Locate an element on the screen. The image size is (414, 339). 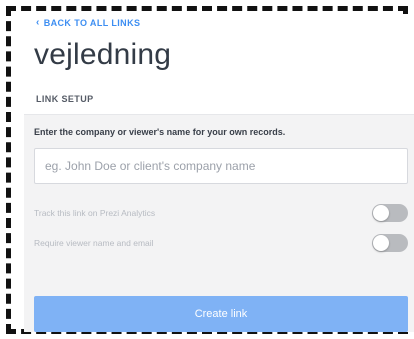
toggle-row-require-viewer: Require viewer name and email is located at coordinates (221, 243).